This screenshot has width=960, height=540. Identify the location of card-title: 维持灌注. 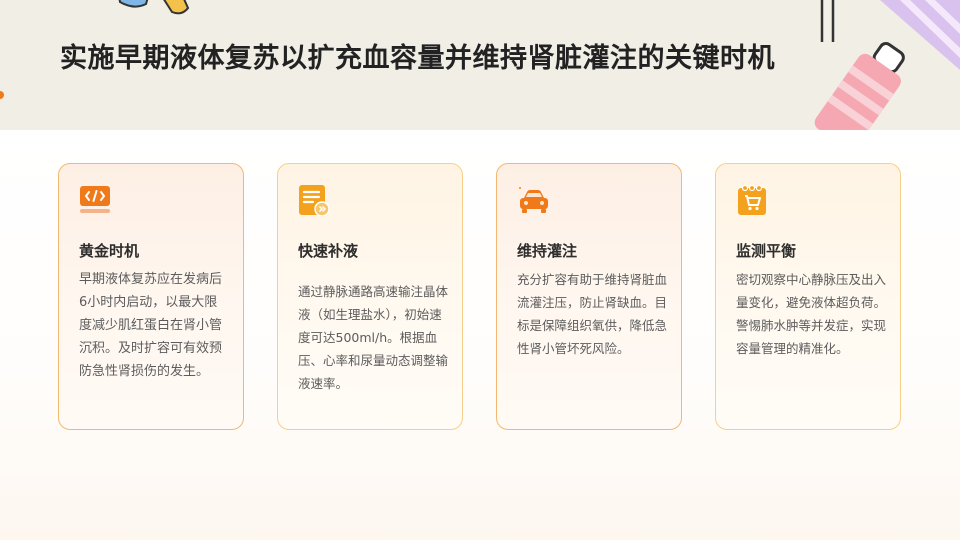
(547, 251).